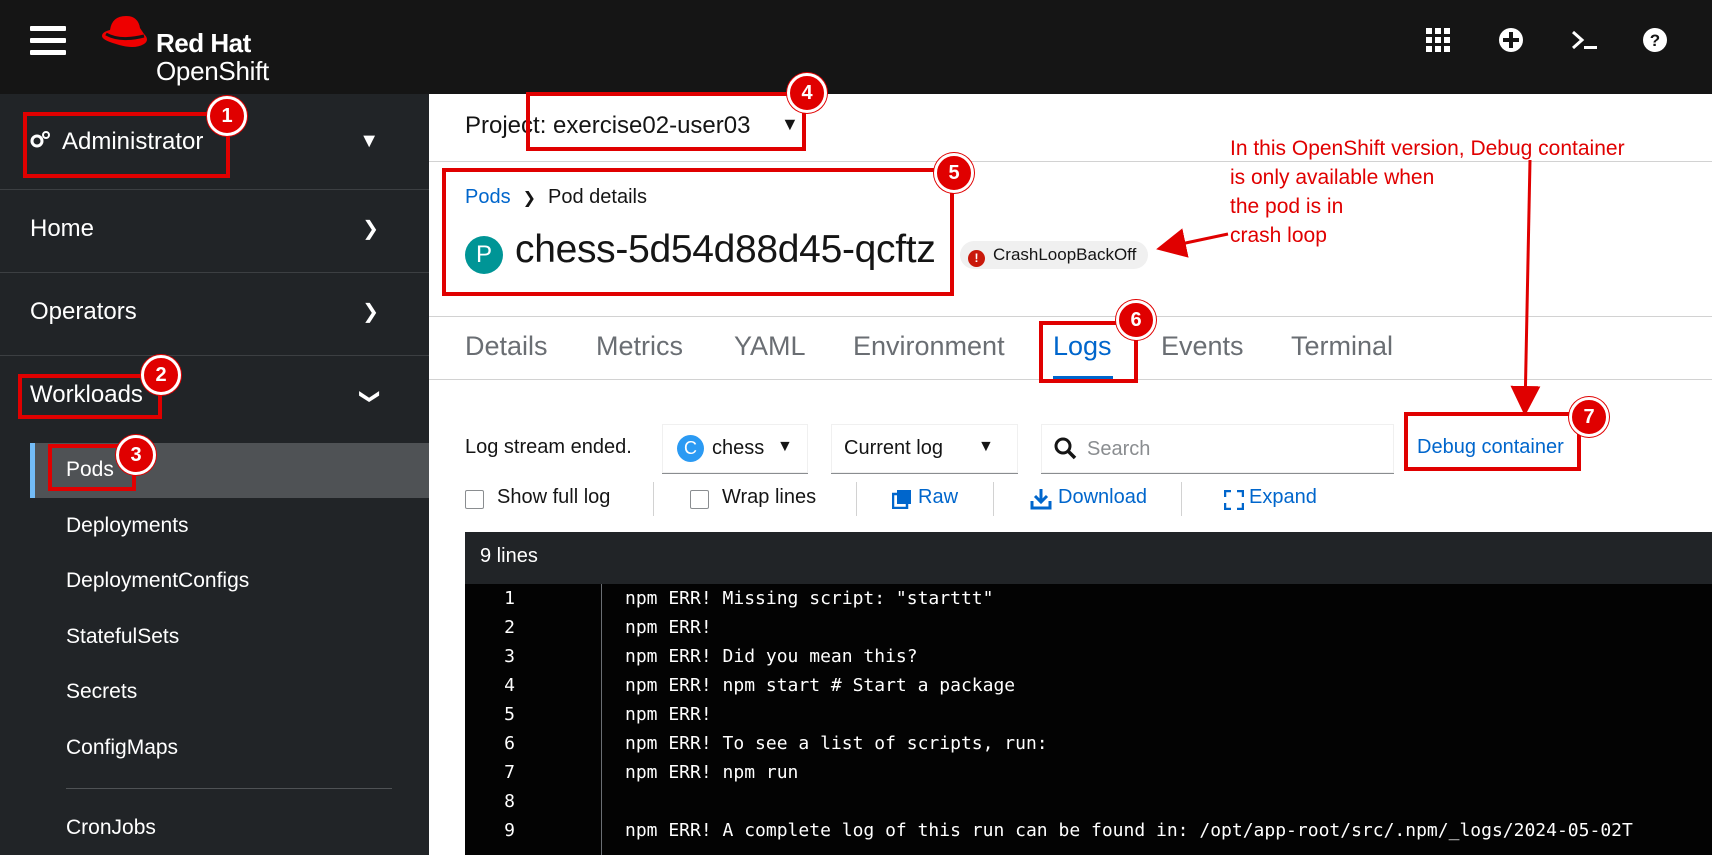  I want to click on annotation-arrows, so click(1348, 287).